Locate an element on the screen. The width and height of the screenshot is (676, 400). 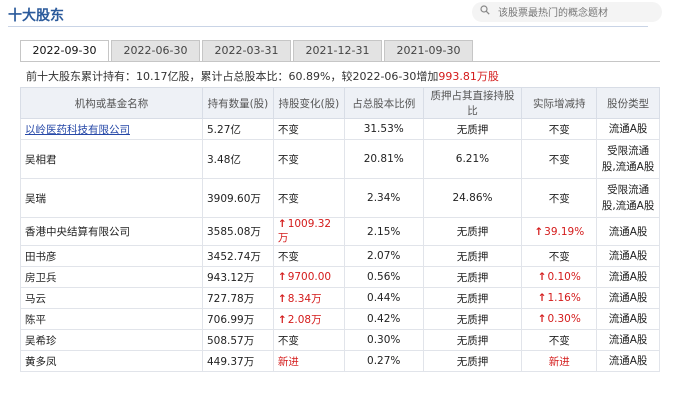
cell-ratio: 0.30% is located at coordinates (383, 340).